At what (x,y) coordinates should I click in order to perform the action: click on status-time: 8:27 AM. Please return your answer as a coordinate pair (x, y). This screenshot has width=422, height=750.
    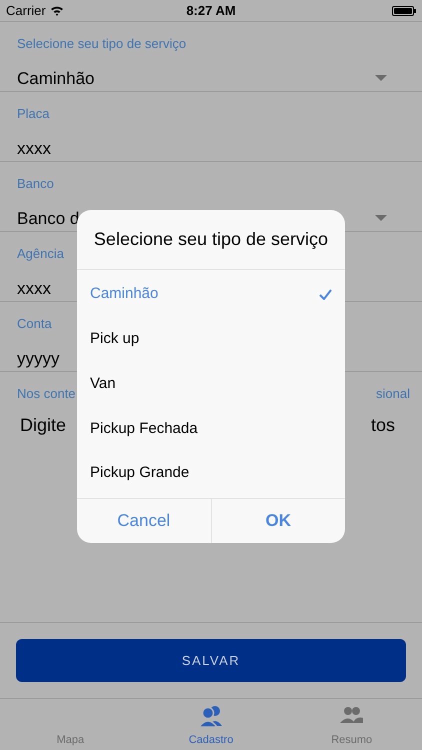
    Looking at the image, I should click on (211, 11).